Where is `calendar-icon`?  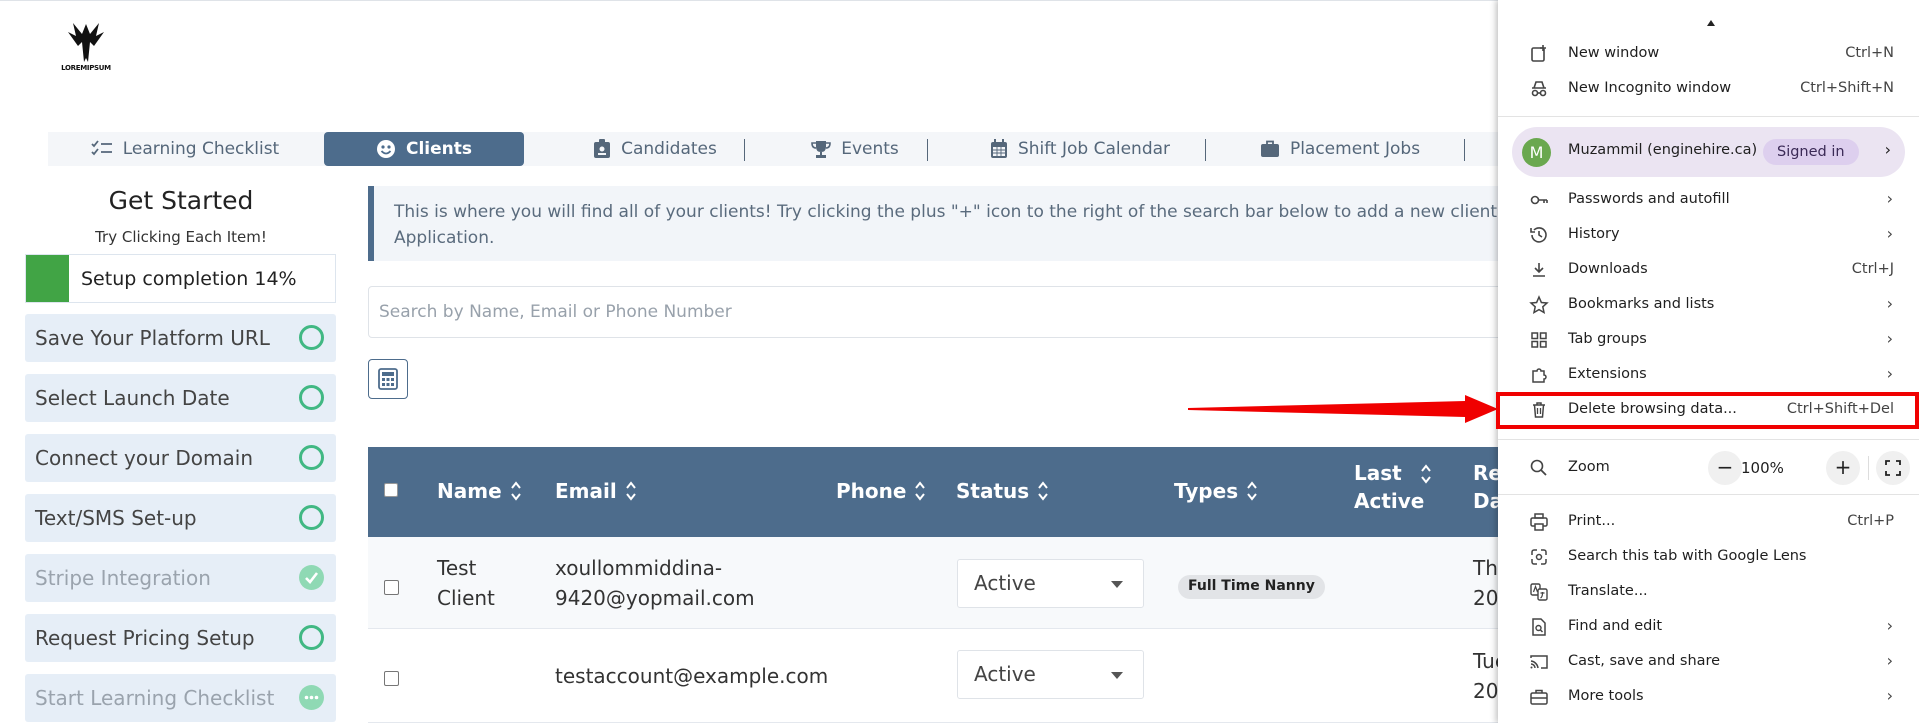 calendar-icon is located at coordinates (998, 148).